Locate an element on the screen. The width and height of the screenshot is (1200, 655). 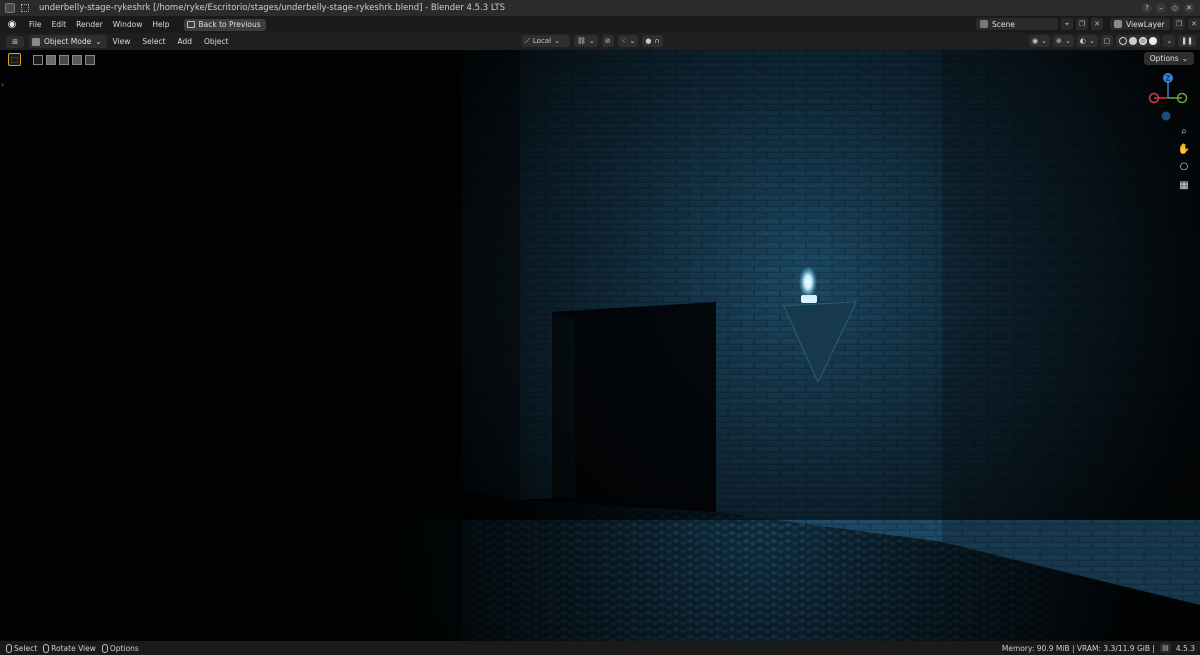
status-hint-rotate: Rotate View is located at coordinates (69, 648).